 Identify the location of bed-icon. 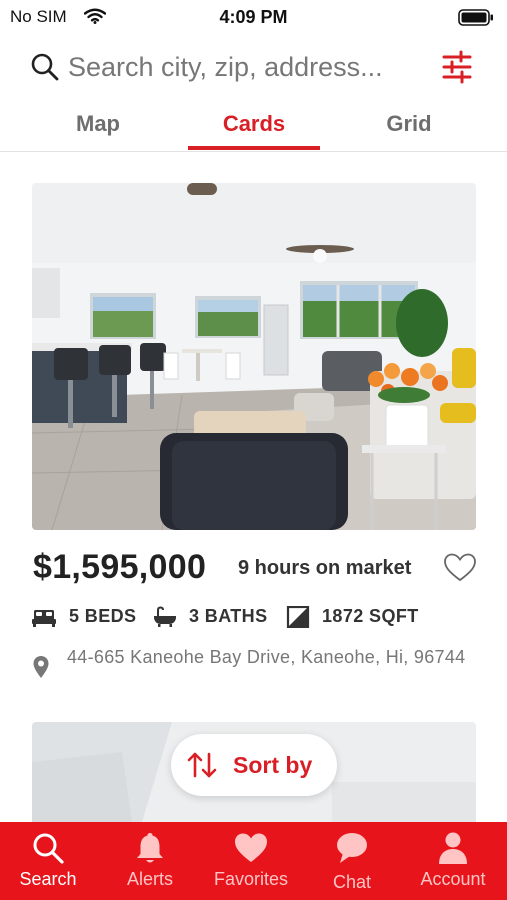
(44, 618).